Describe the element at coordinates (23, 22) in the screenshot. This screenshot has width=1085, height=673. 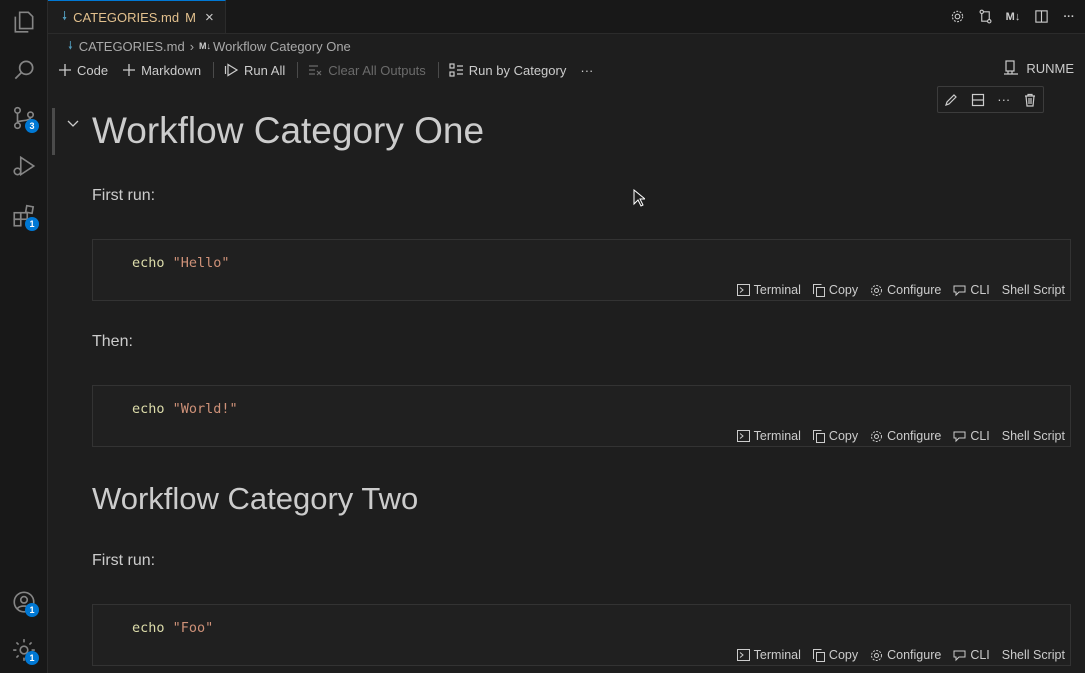
I see `explorer-icon` at that location.